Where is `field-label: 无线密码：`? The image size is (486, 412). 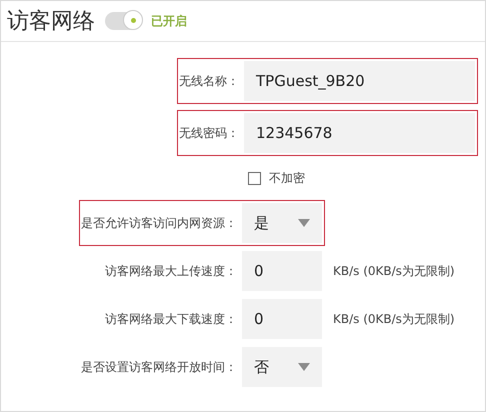 field-label: 无线密码： is located at coordinates (209, 133).